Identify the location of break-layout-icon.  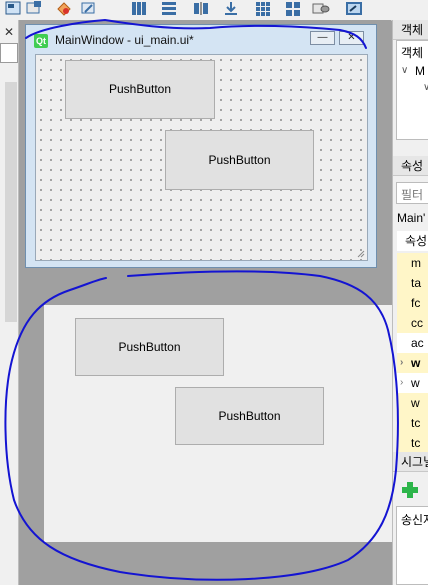
(293, 8).